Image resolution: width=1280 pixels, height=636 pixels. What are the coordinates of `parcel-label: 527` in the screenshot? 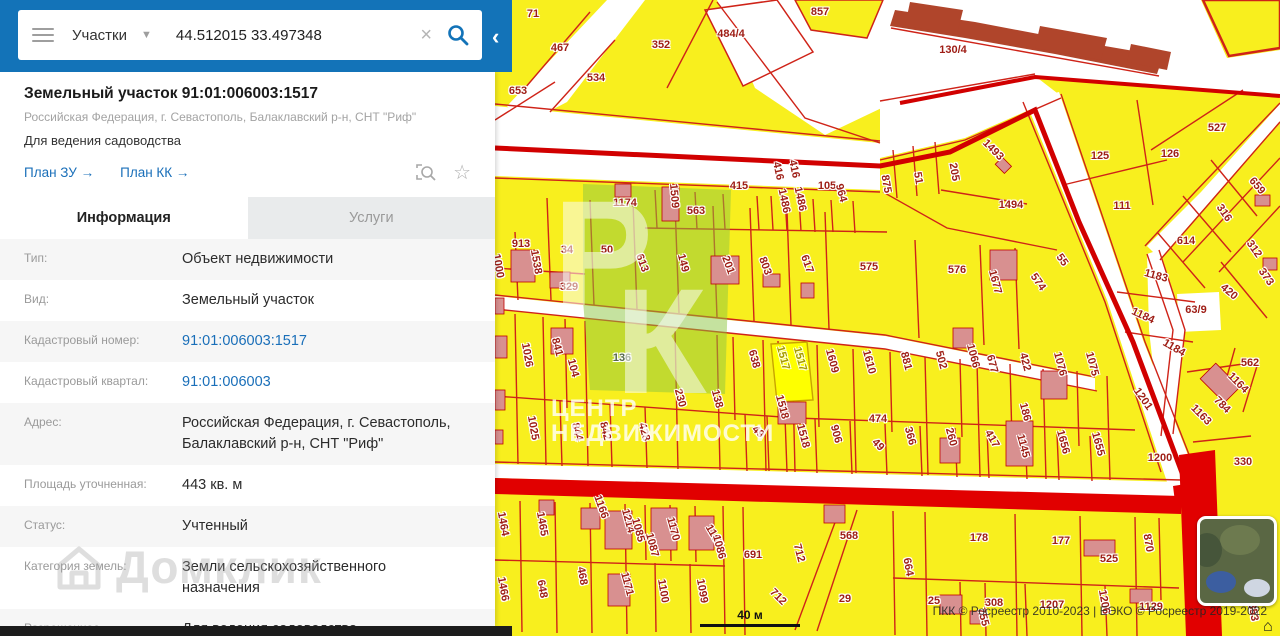 It's located at (1217, 128).